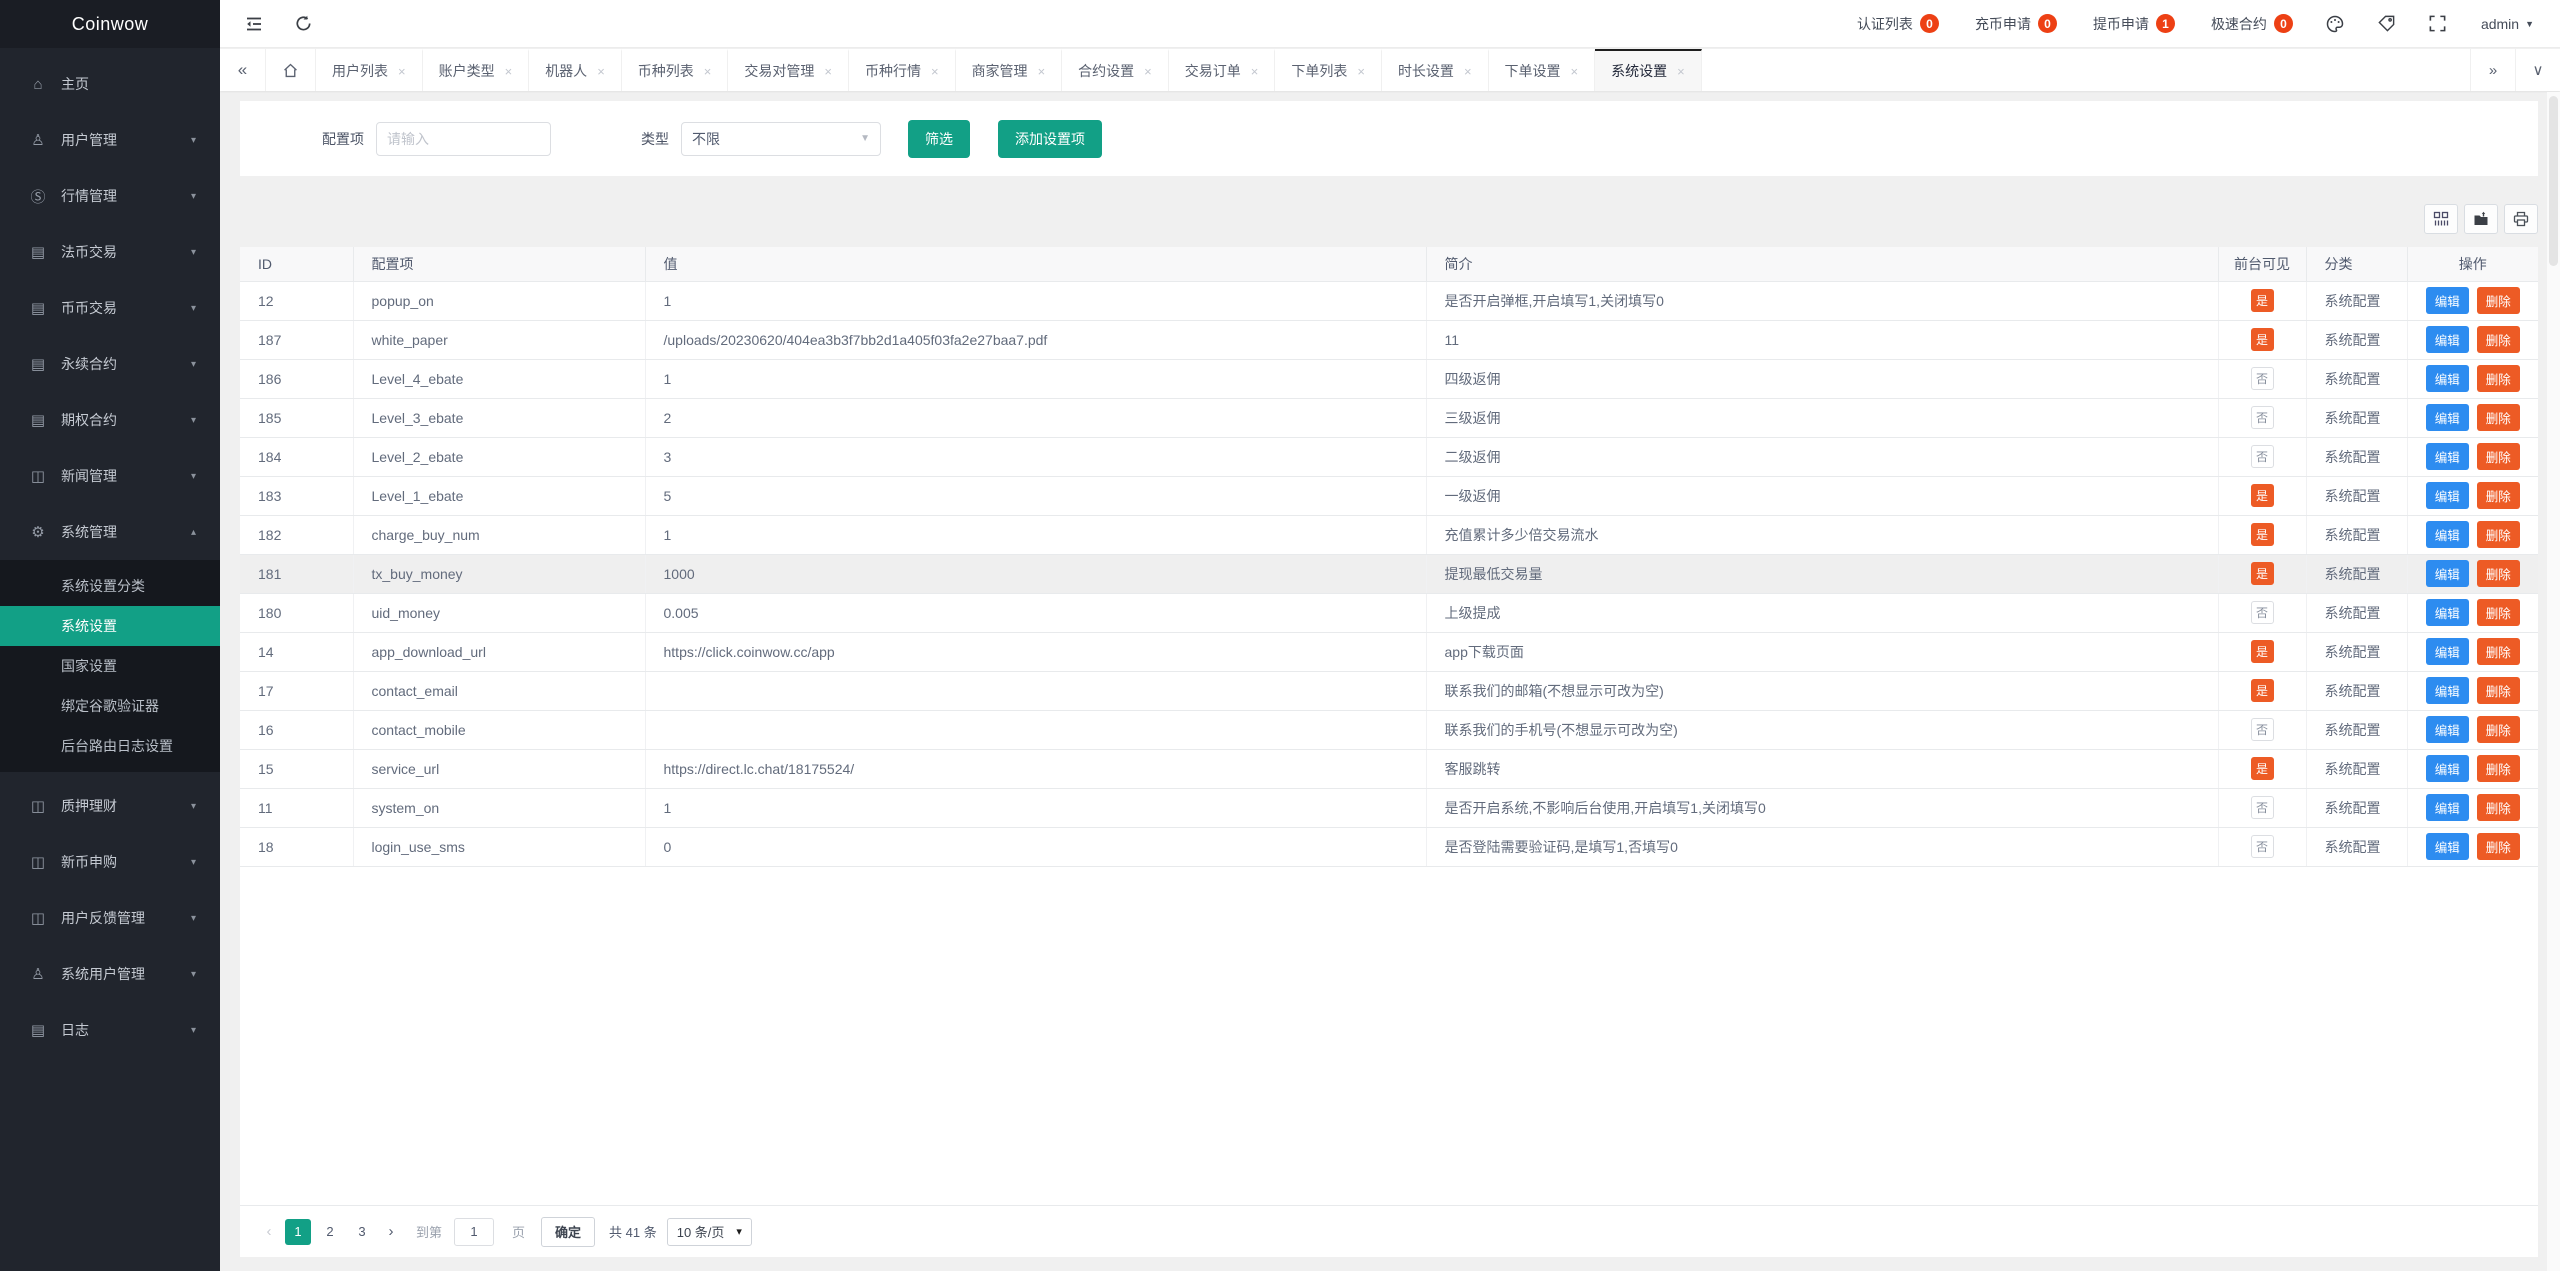 The width and height of the screenshot is (2560, 1271). Describe the element at coordinates (110, 364) in the screenshot. I see `sidebar-item: ▤ 永续合约 ▾` at that location.